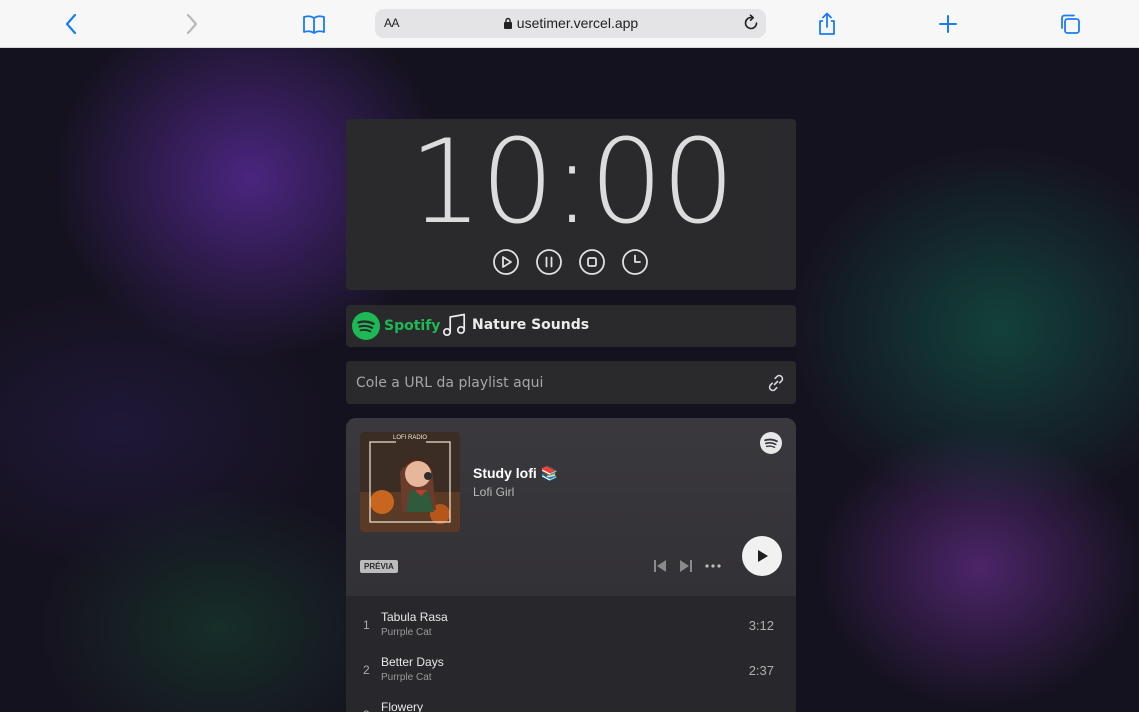 The height and width of the screenshot is (712, 1139). Describe the element at coordinates (366, 326) in the screenshot. I see `spotify-icon` at that location.